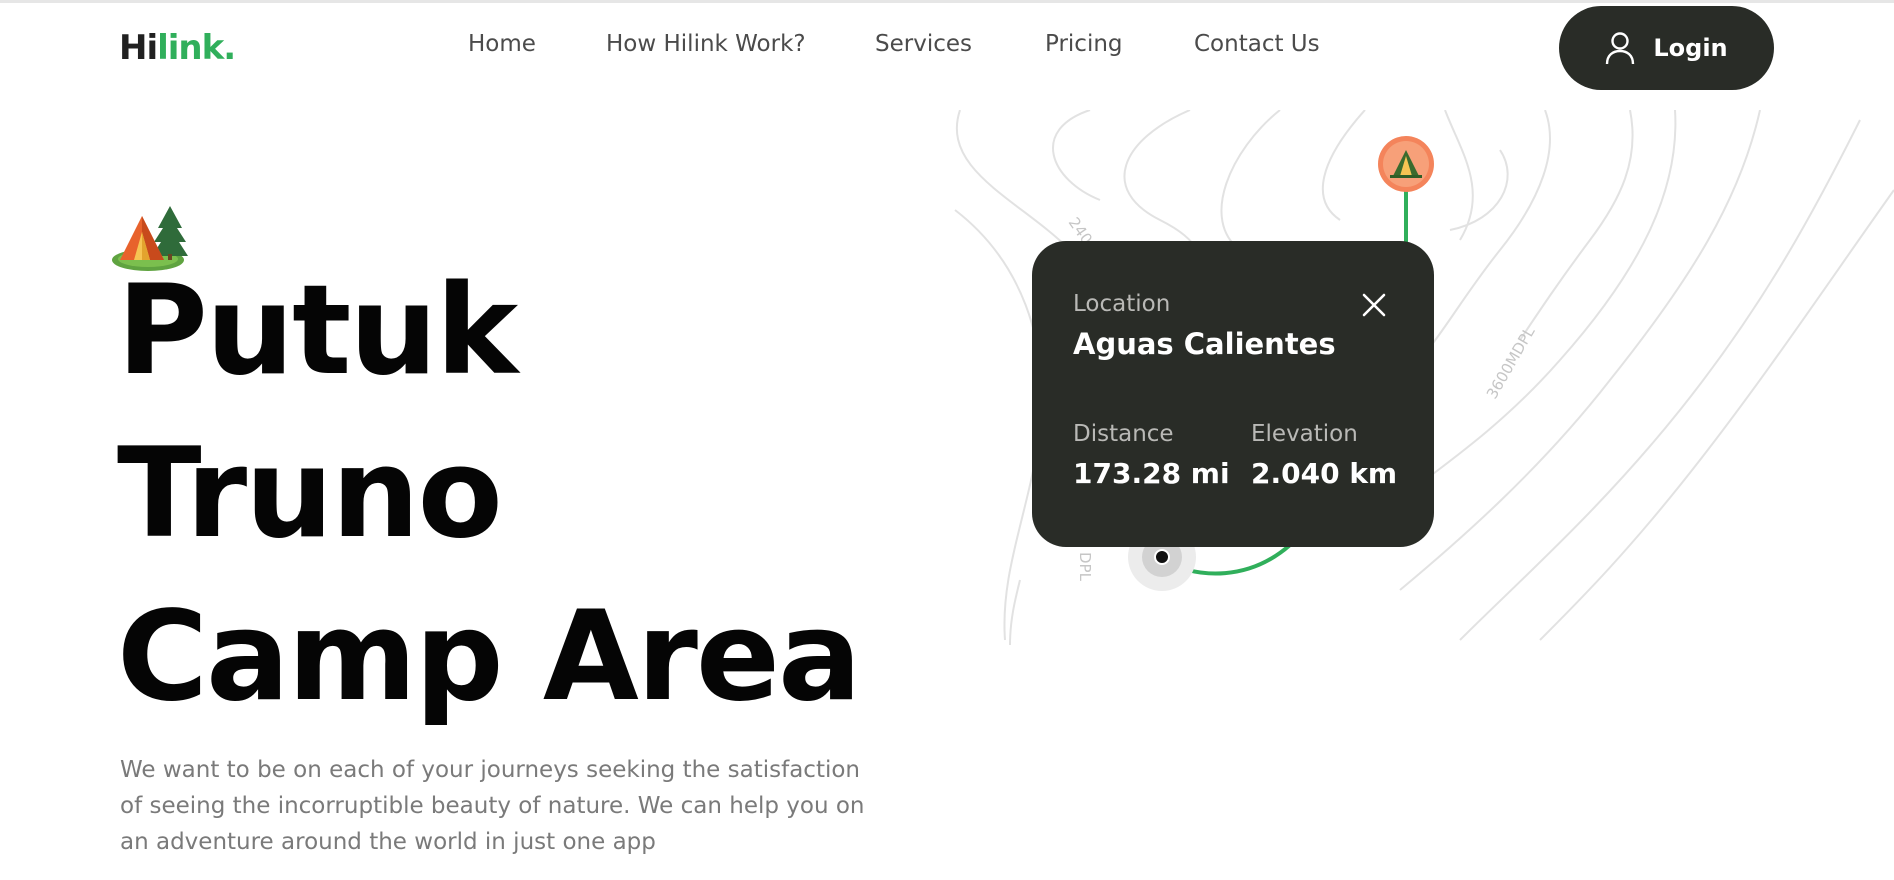 The image size is (1894, 880). Describe the element at coordinates (1085, 567) in the screenshot. I see `contour-label: DPL` at that location.